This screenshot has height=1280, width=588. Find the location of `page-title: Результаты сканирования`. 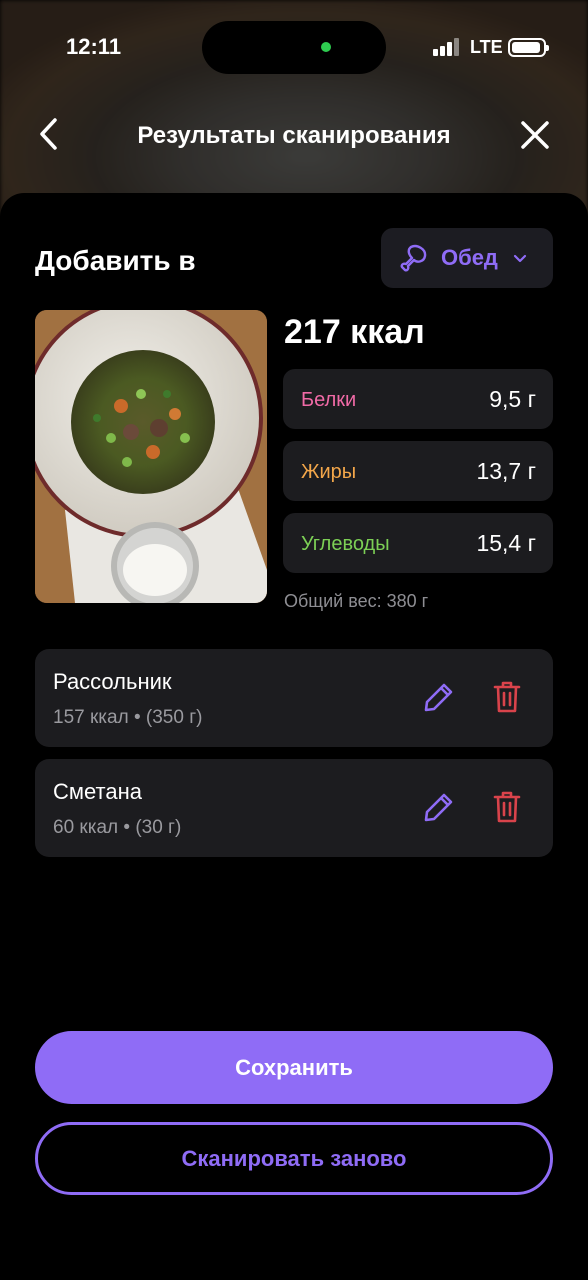

page-title: Результаты сканирования is located at coordinates (294, 135).